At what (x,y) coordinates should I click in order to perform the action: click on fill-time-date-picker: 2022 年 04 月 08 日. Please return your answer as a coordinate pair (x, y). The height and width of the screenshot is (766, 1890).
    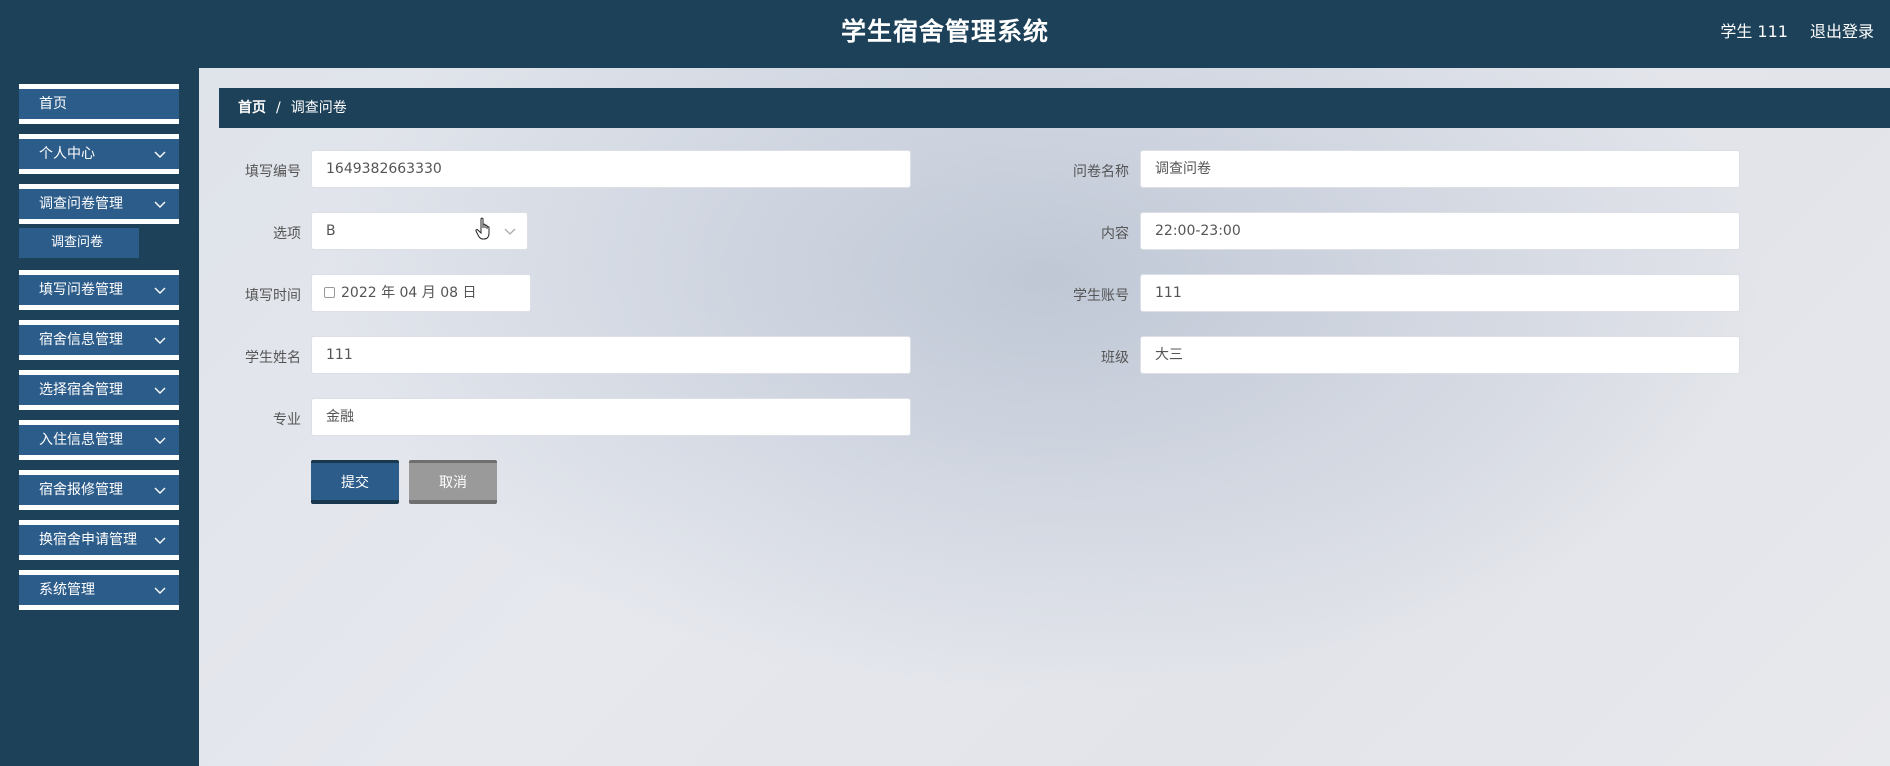
    Looking at the image, I should click on (421, 293).